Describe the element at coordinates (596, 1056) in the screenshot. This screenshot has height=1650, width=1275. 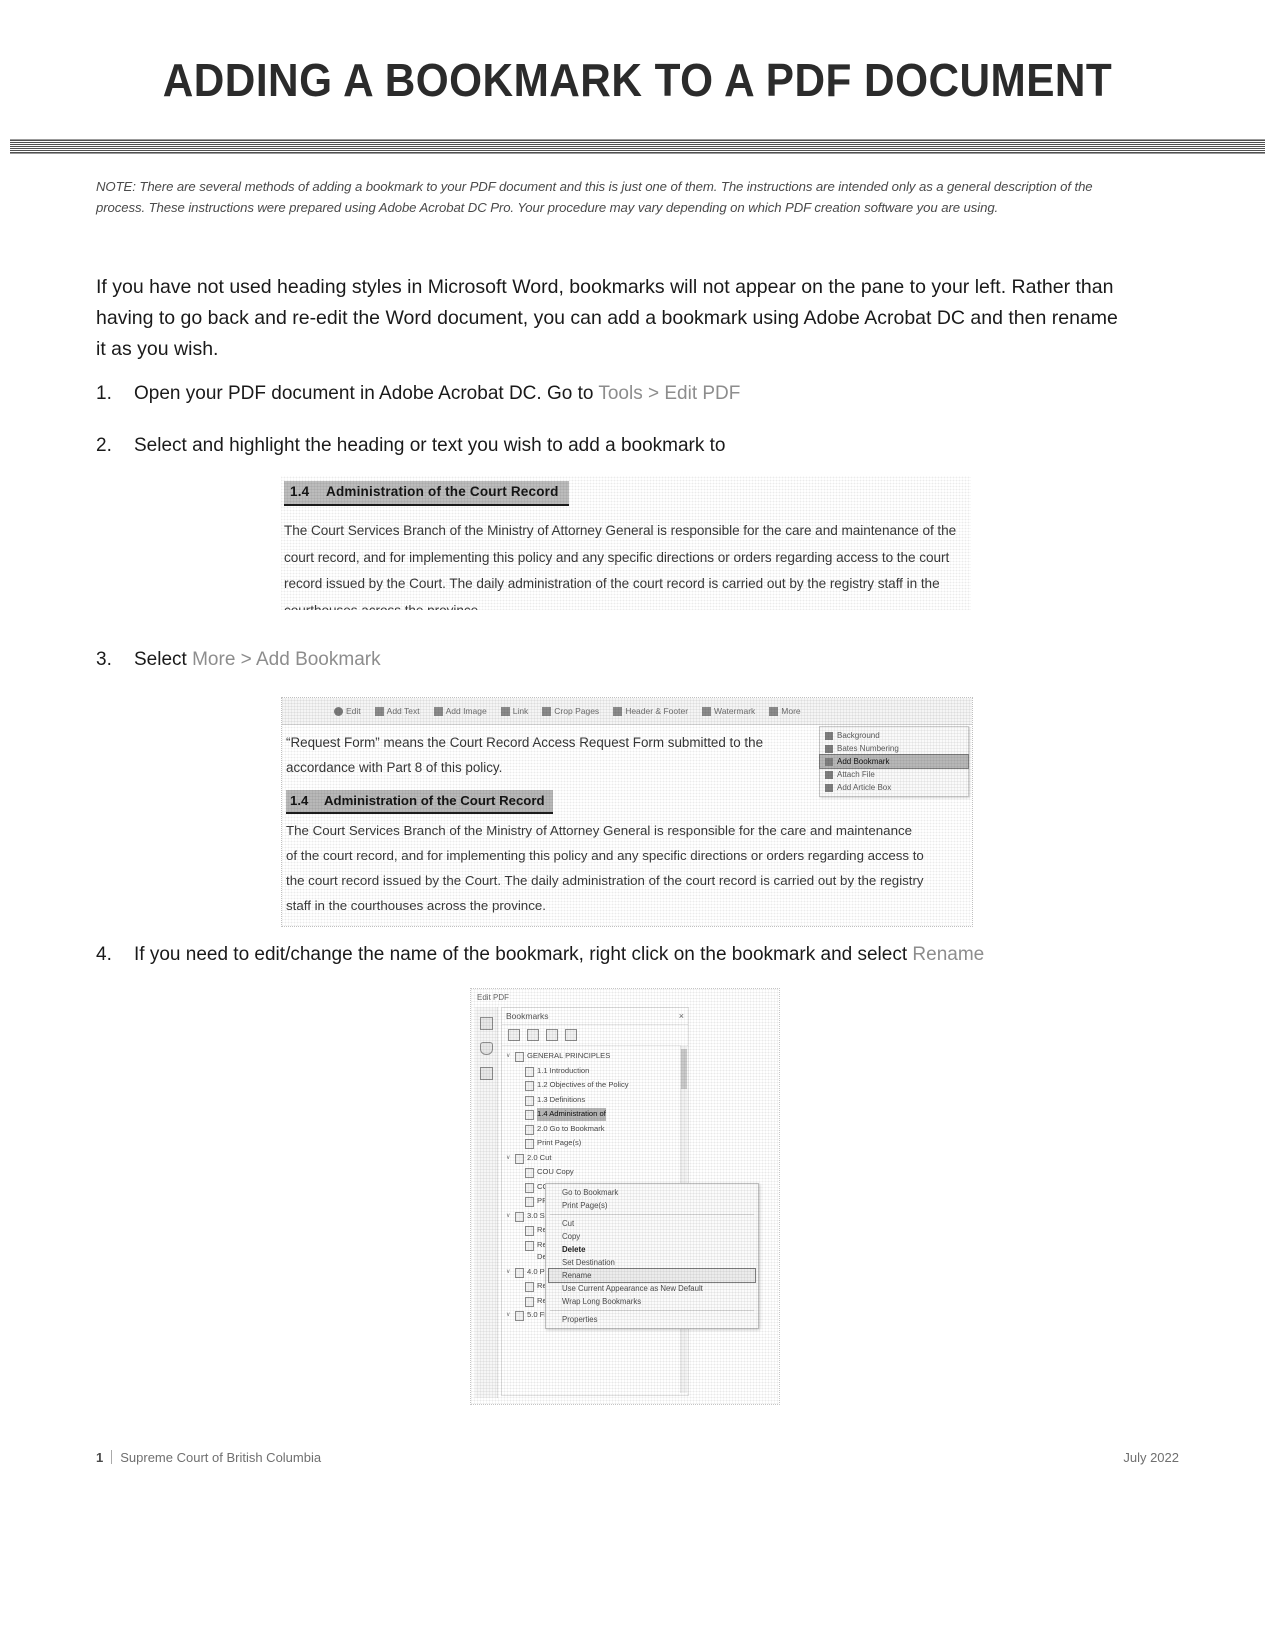
I see `list-item: ∨ GENERAL PRINCIPLES` at that location.